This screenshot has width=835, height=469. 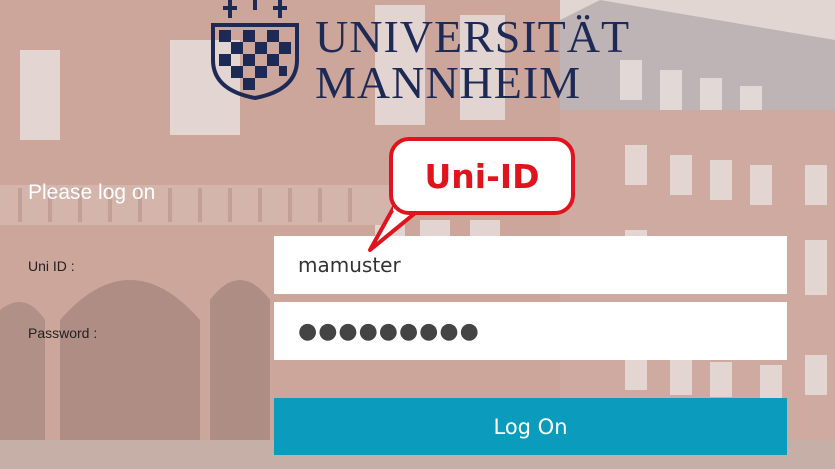 What do you see at coordinates (530, 331) in the screenshot?
I see `password-input: ●●●●●●●●●` at bounding box center [530, 331].